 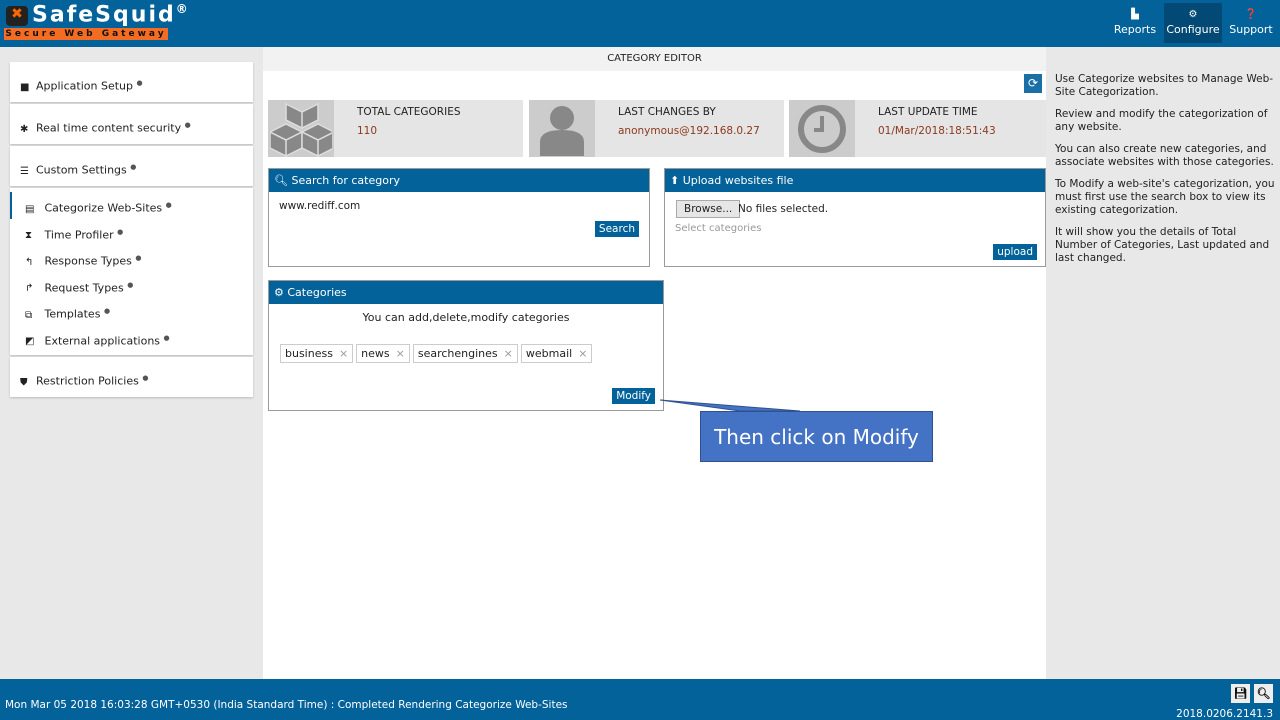 I want to click on callout-pointer, so click(x=730, y=405).